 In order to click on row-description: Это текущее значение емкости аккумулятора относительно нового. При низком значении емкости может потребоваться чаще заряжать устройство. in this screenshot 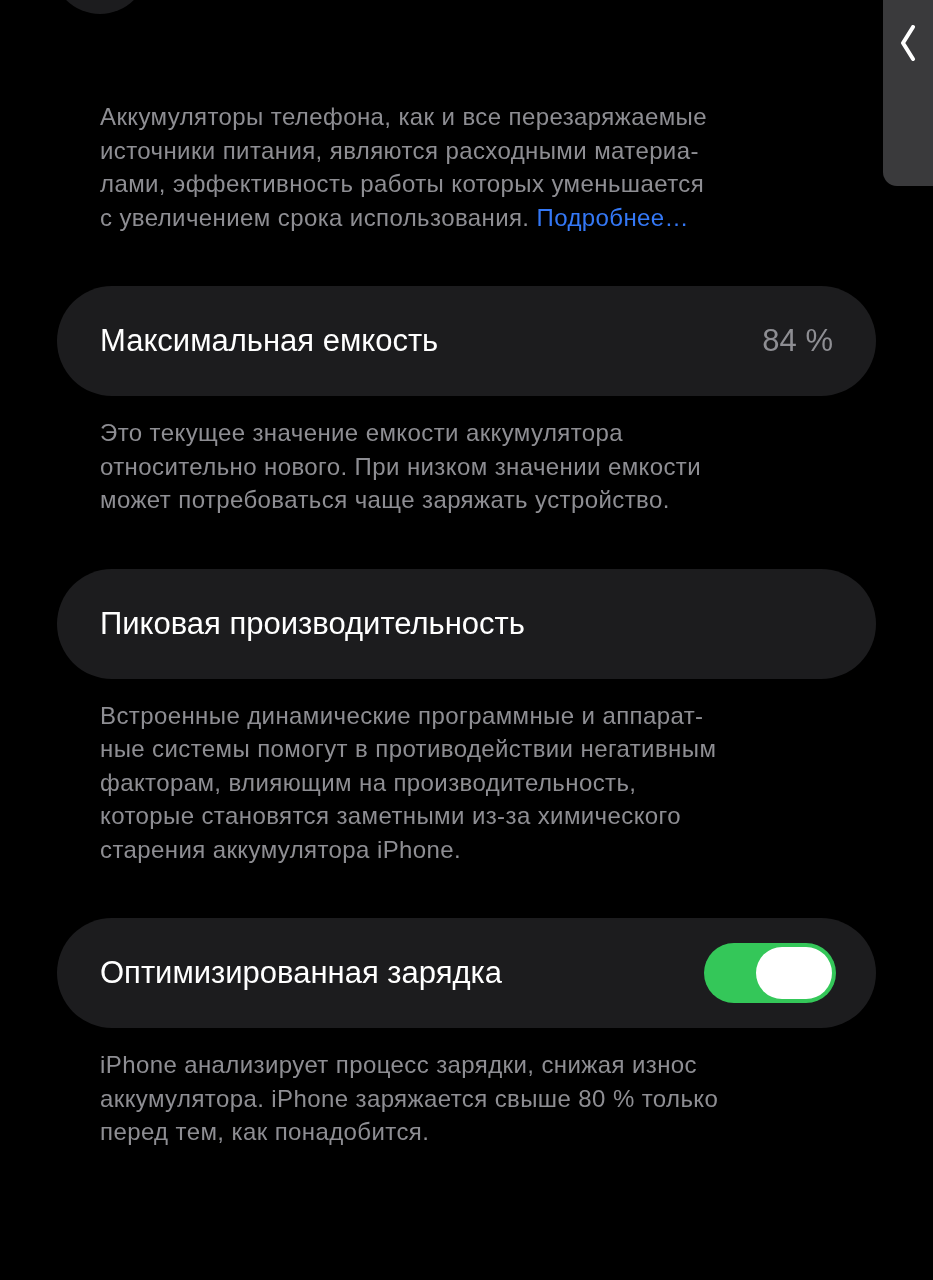, I will do `click(401, 466)`.